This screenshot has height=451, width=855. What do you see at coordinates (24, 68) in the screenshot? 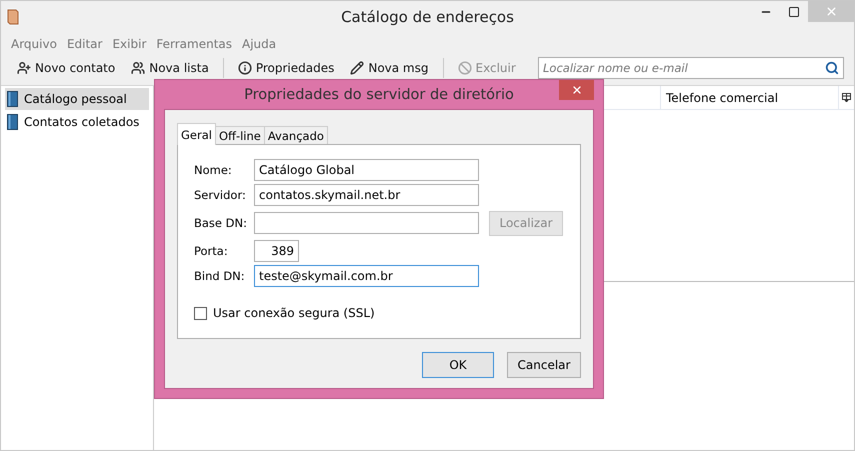
I see `person-plus-icon` at bounding box center [24, 68].